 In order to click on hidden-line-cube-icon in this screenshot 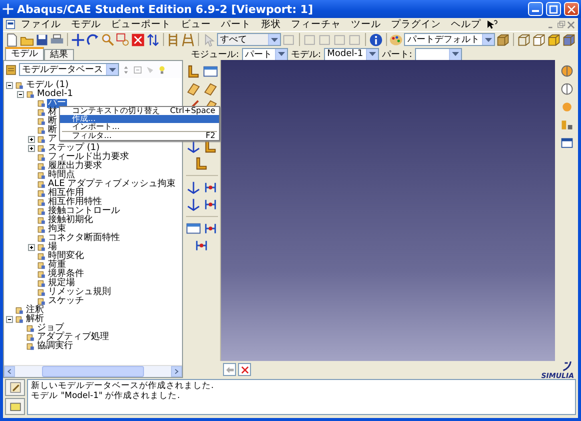, I will do `click(539, 39)`.